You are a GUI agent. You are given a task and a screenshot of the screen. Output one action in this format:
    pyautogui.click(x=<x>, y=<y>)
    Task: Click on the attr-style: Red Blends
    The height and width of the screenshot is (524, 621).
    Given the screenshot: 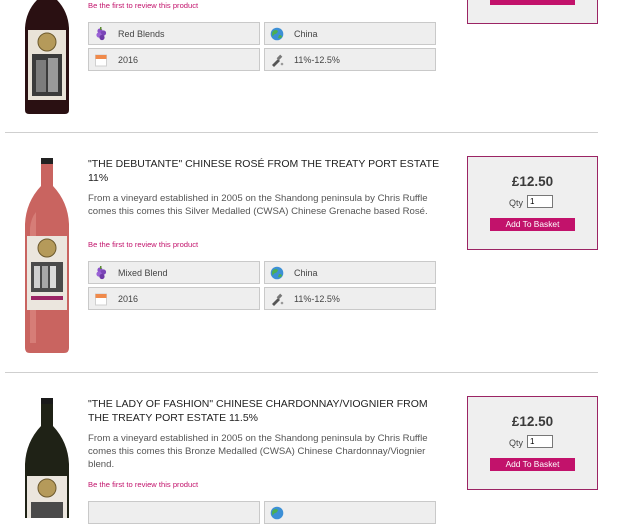 What is the action you would take?
    pyautogui.click(x=174, y=33)
    